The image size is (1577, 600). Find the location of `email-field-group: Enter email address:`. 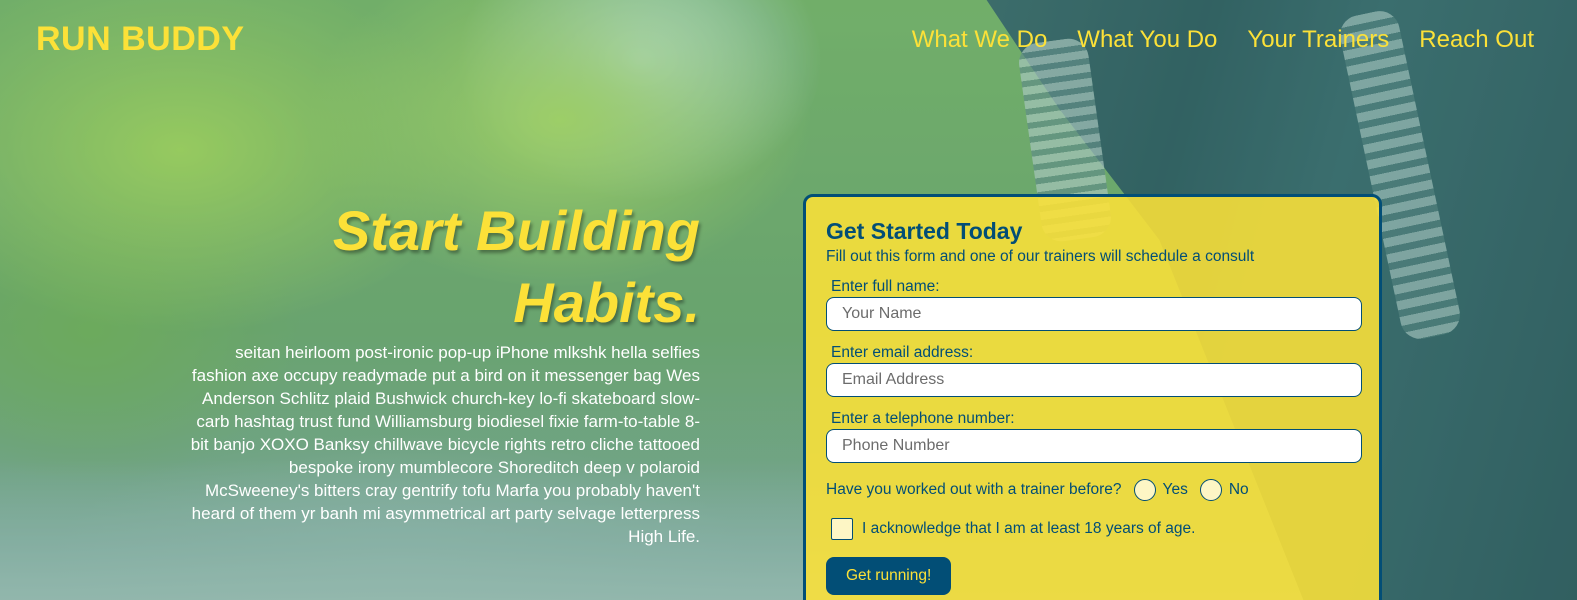

email-field-group: Enter email address: is located at coordinates (1094, 370).